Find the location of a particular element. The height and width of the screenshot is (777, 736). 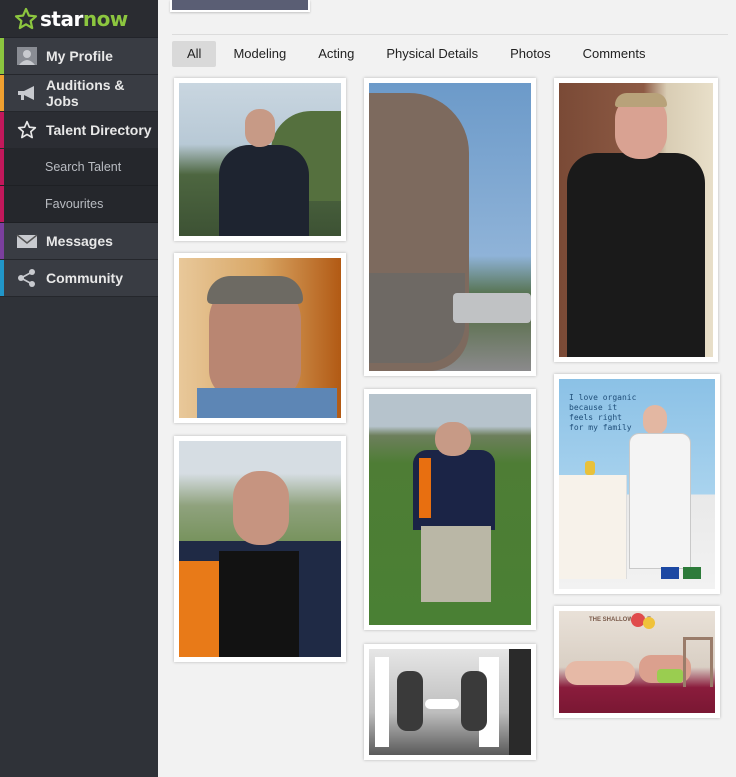

star-icon is located at coordinates (27, 130).